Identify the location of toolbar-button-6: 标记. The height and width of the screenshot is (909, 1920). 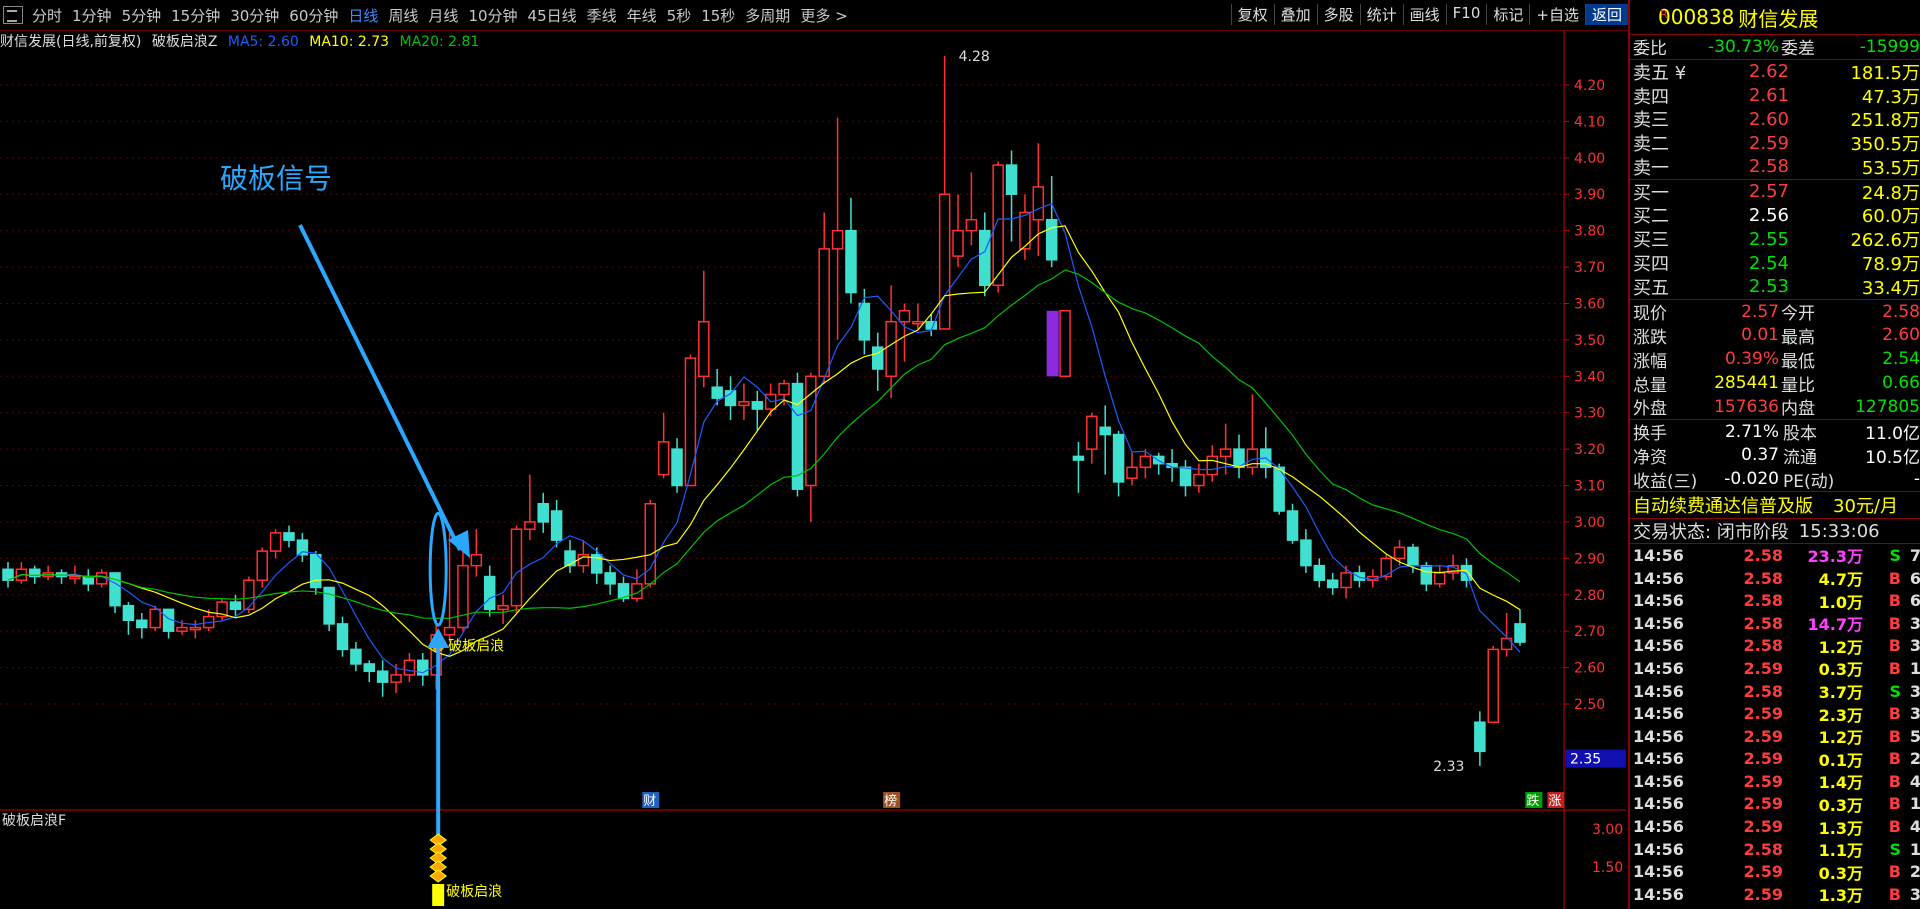
(1507, 14).